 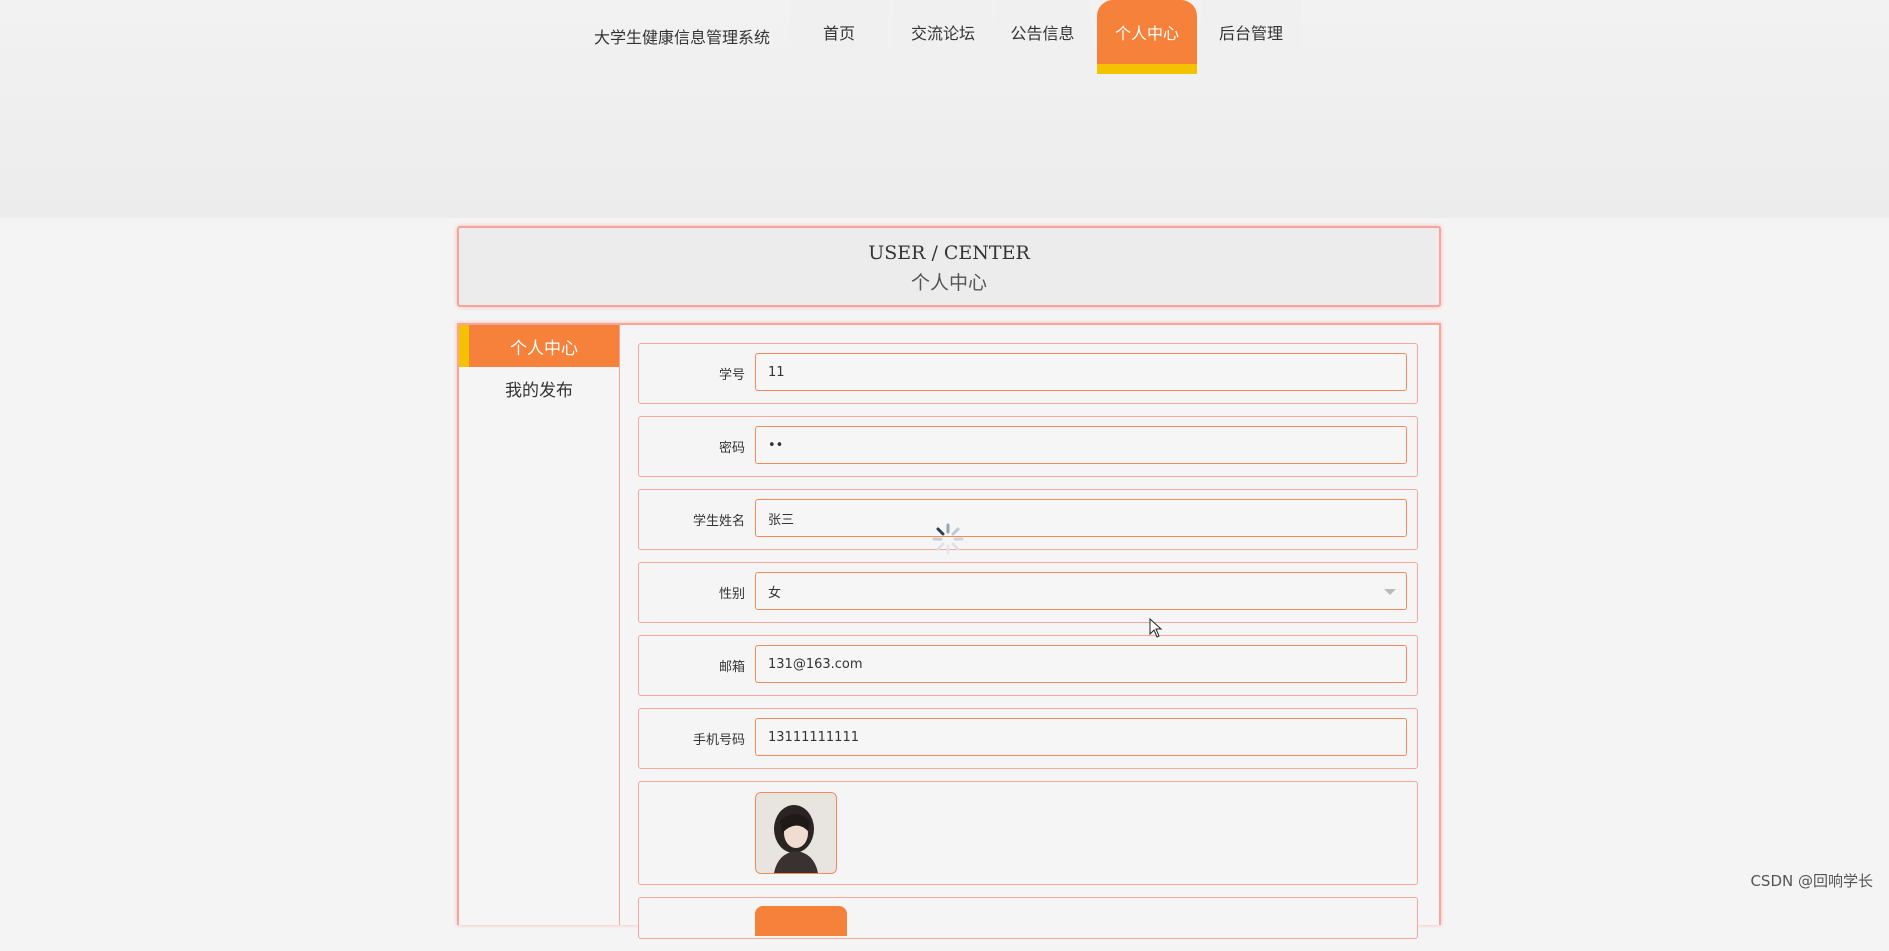 What do you see at coordinates (775, 593) in the screenshot?
I see `gender-select-value: 女` at bounding box center [775, 593].